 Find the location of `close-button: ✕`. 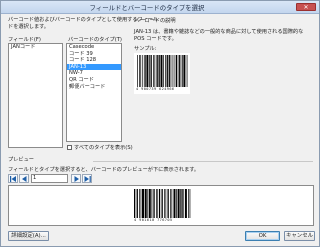

close-button: ✕ is located at coordinates (306, 7).